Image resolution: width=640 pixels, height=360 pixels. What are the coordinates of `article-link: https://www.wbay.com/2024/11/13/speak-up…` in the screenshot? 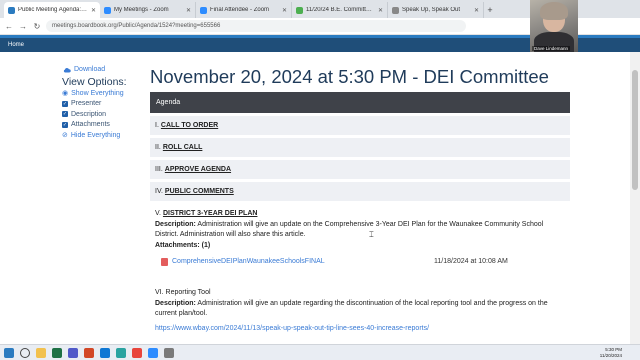 It's located at (360, 329).